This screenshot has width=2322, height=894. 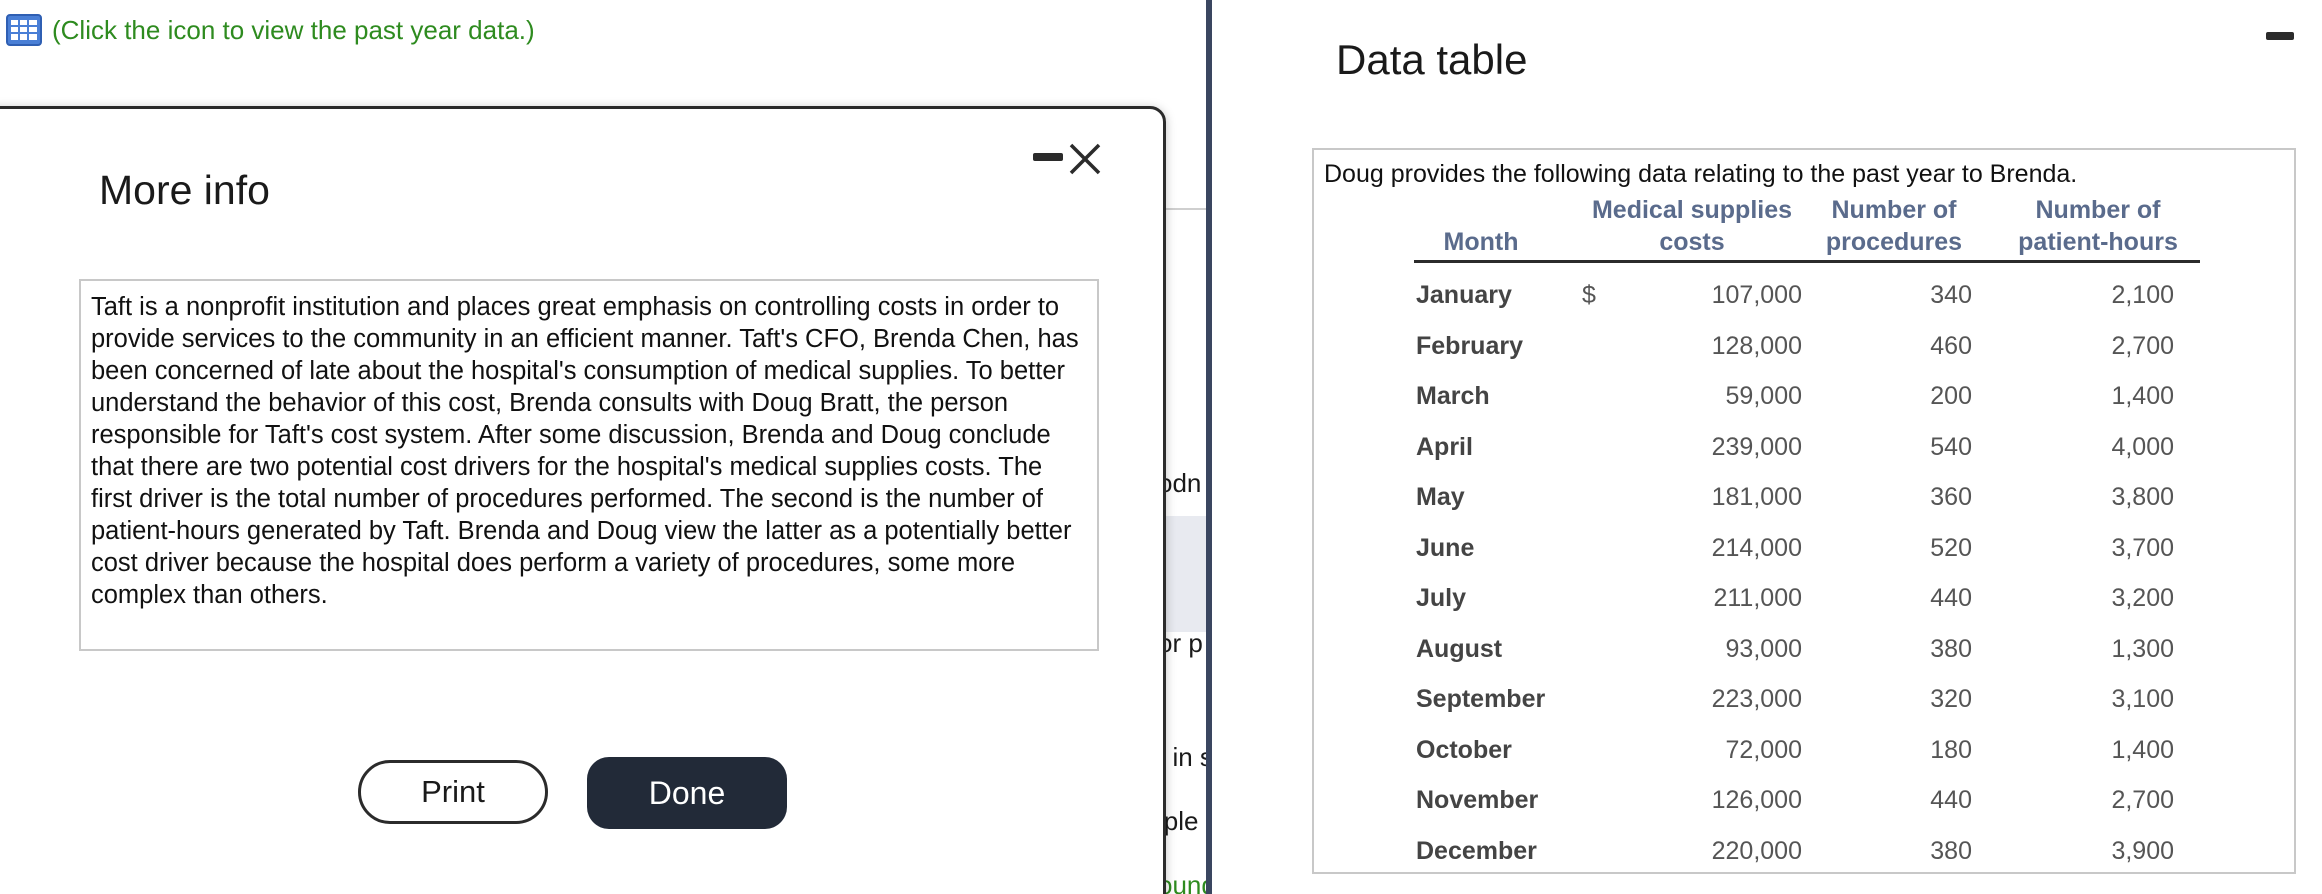 I want to click on dialog-title: More info, so click(x=184, y=190).